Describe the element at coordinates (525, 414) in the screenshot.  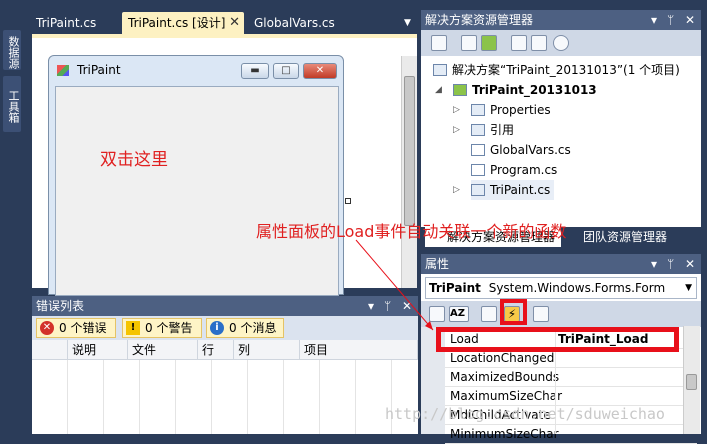
I see `watermark: http://blog.csdn.net/sduweichao` at that location.